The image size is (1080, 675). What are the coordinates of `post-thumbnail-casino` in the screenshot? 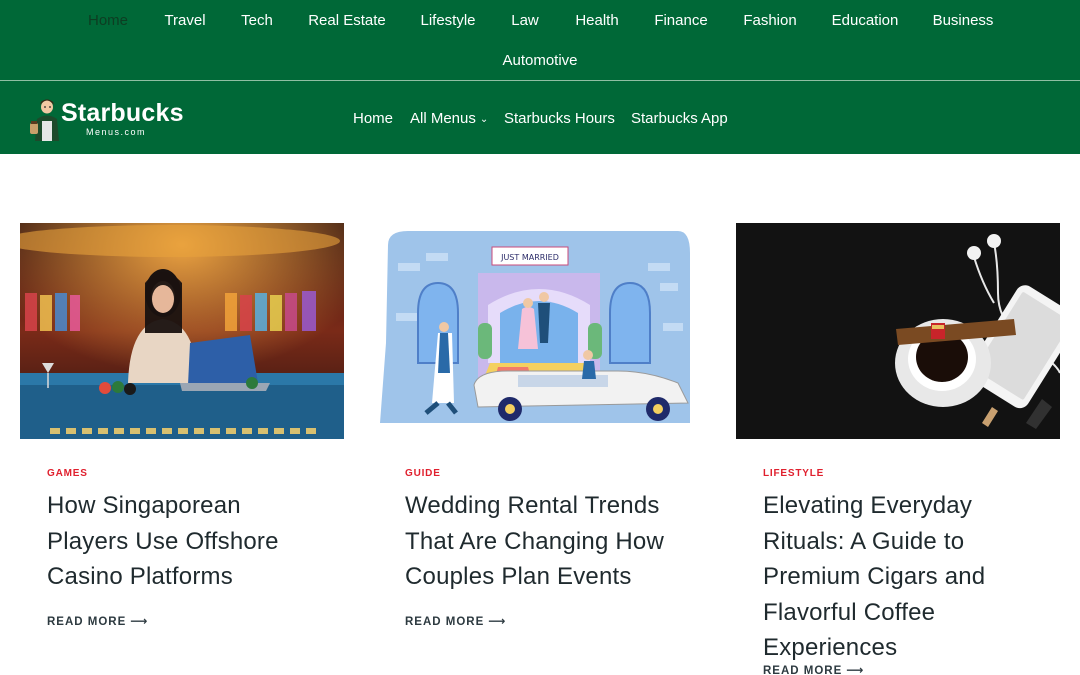 It's located at (182, 331).